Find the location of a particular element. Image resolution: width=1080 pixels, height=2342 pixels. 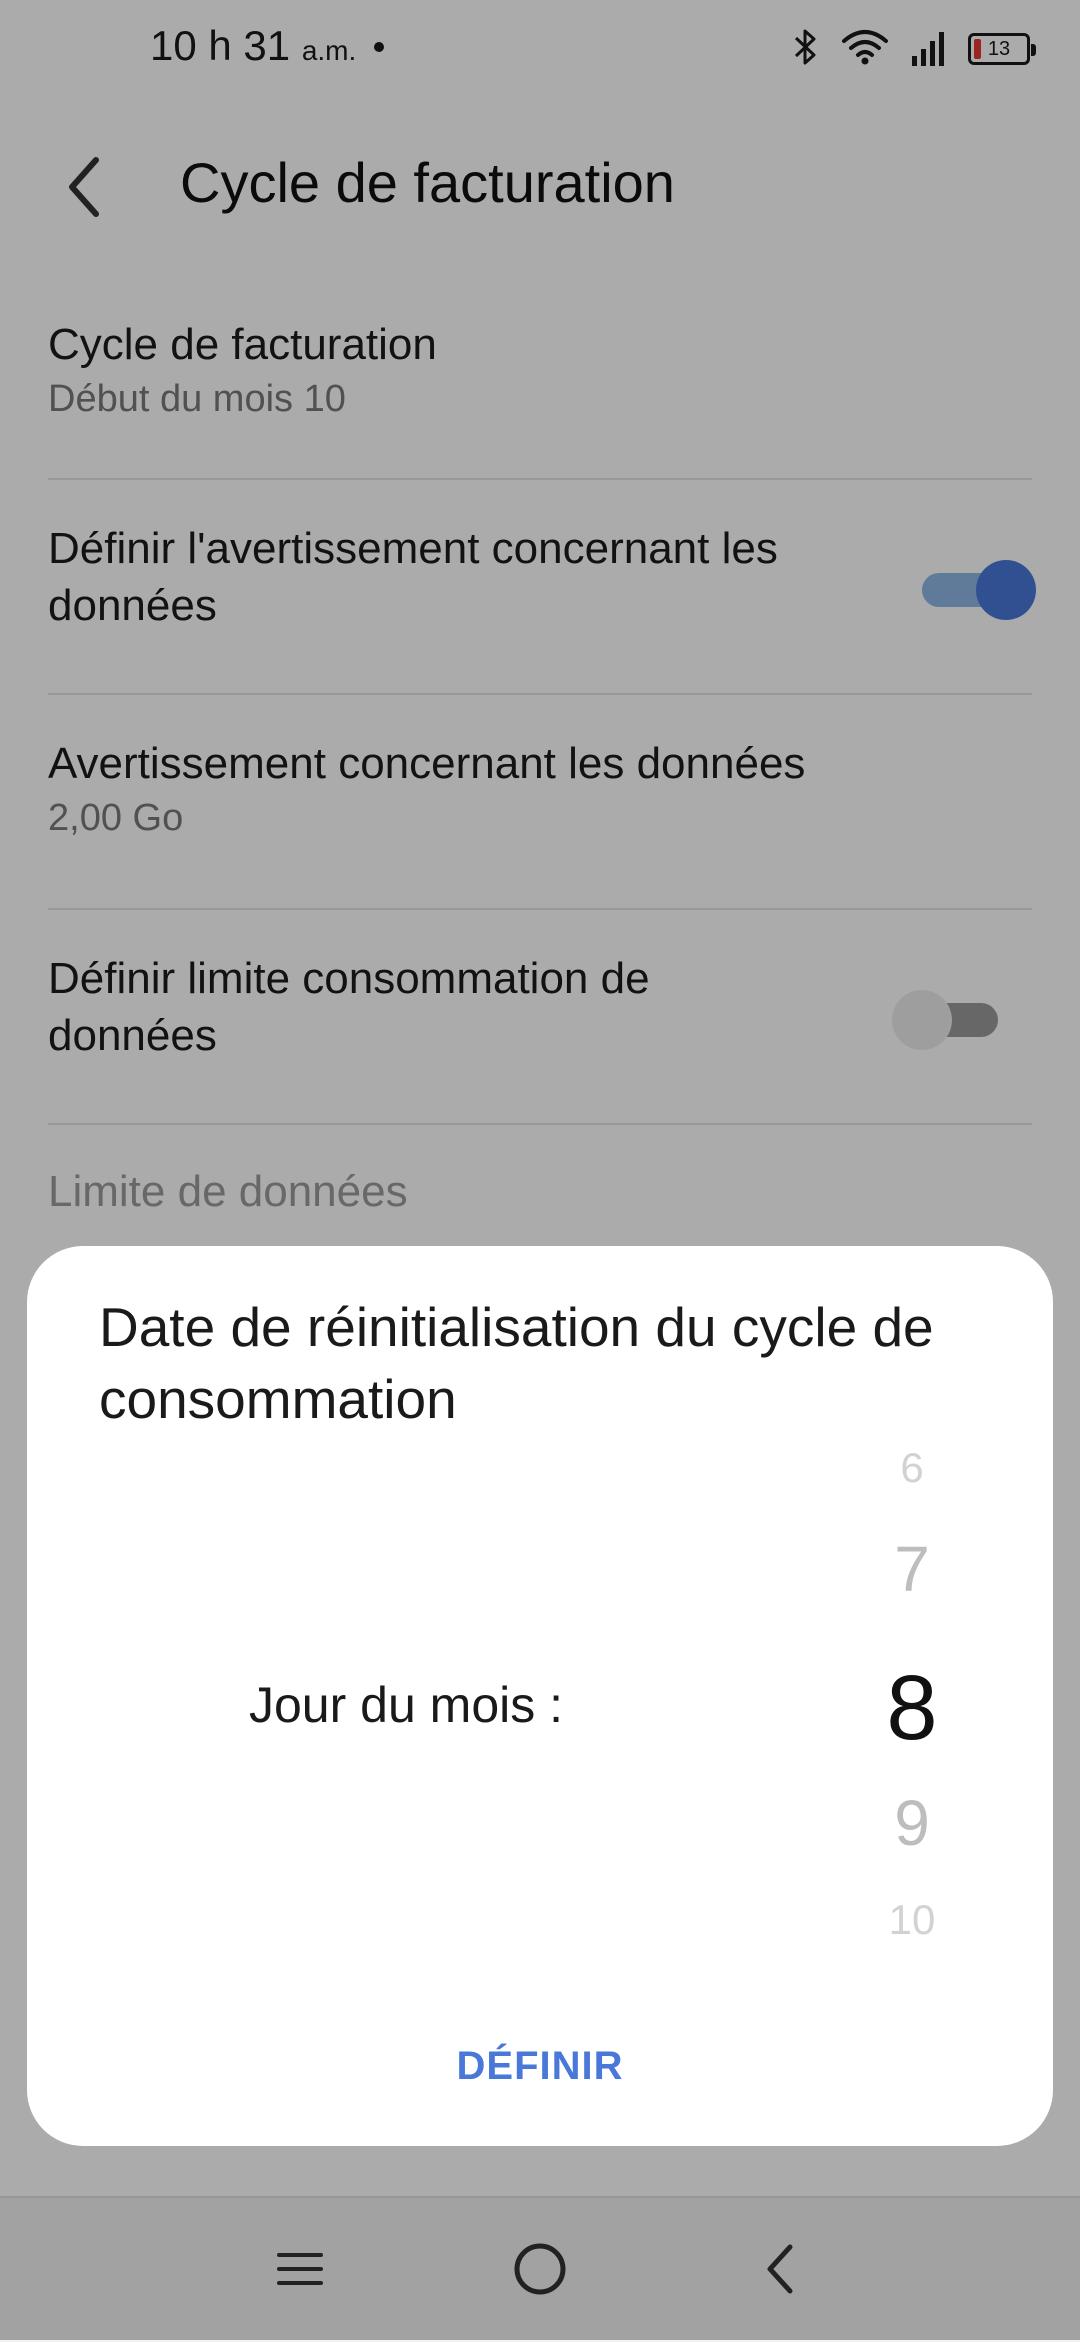

day-picker: 6 7 8 9 10 is located at coordinates (912, 1606).